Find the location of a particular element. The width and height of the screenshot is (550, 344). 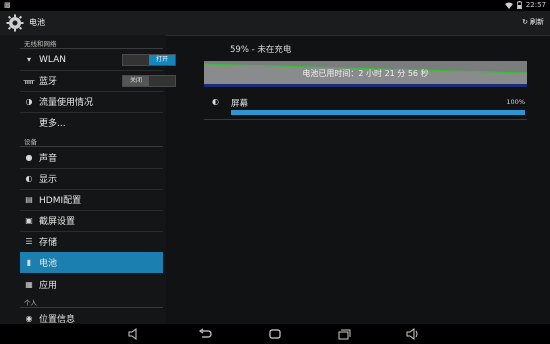

usage-percent: 100% is located at coordinates (515, 102).